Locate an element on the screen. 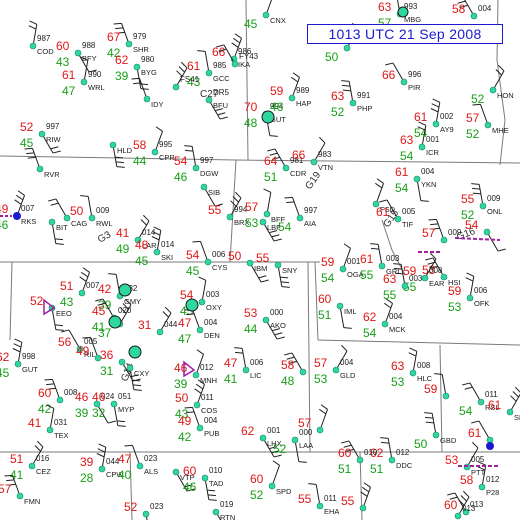  station-id: MYP is located at coordinates (126, 409).